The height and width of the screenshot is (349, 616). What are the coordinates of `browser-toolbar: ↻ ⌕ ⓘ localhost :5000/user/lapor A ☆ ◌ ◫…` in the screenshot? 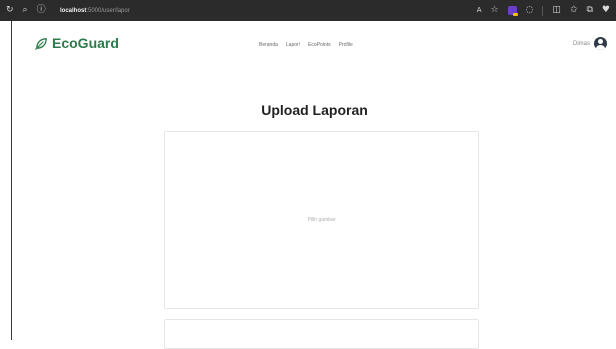 It's located at (308, 10).